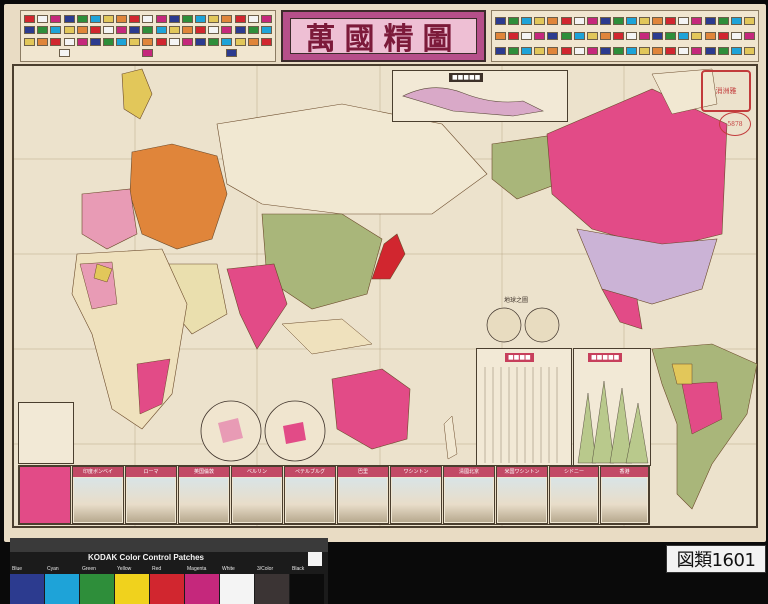  What do you see at coordinates (151, 472) in the screenshot?
I see `city-view-label: ローマ` at bounding box center [151, 472].